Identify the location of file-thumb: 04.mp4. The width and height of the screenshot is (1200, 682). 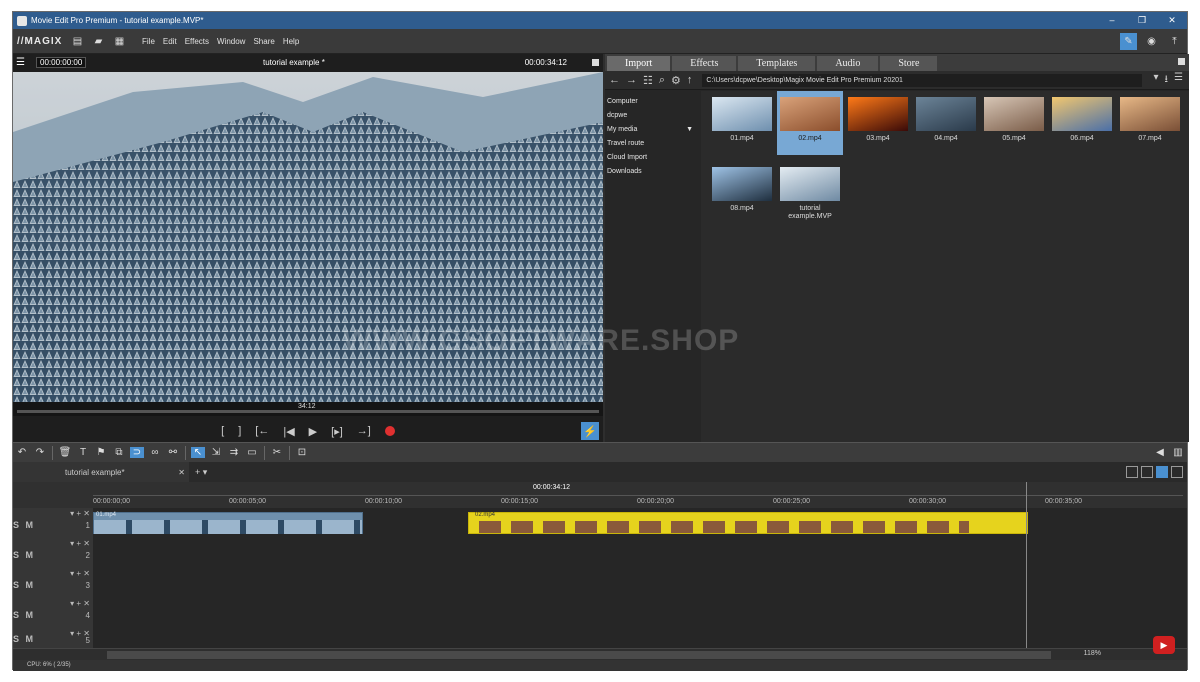
(946, 123).